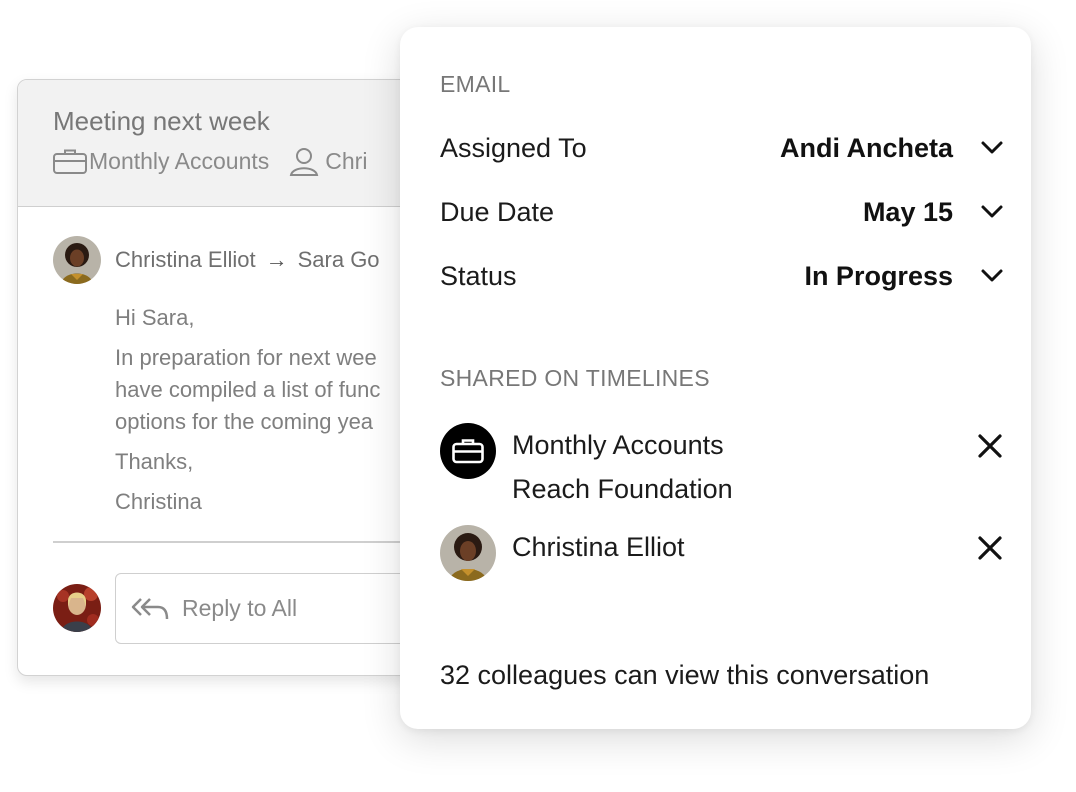  Describe the element at coordinates (598, 547) in the screenshot. I see `timeline-title: Christina Elliot` at that location.